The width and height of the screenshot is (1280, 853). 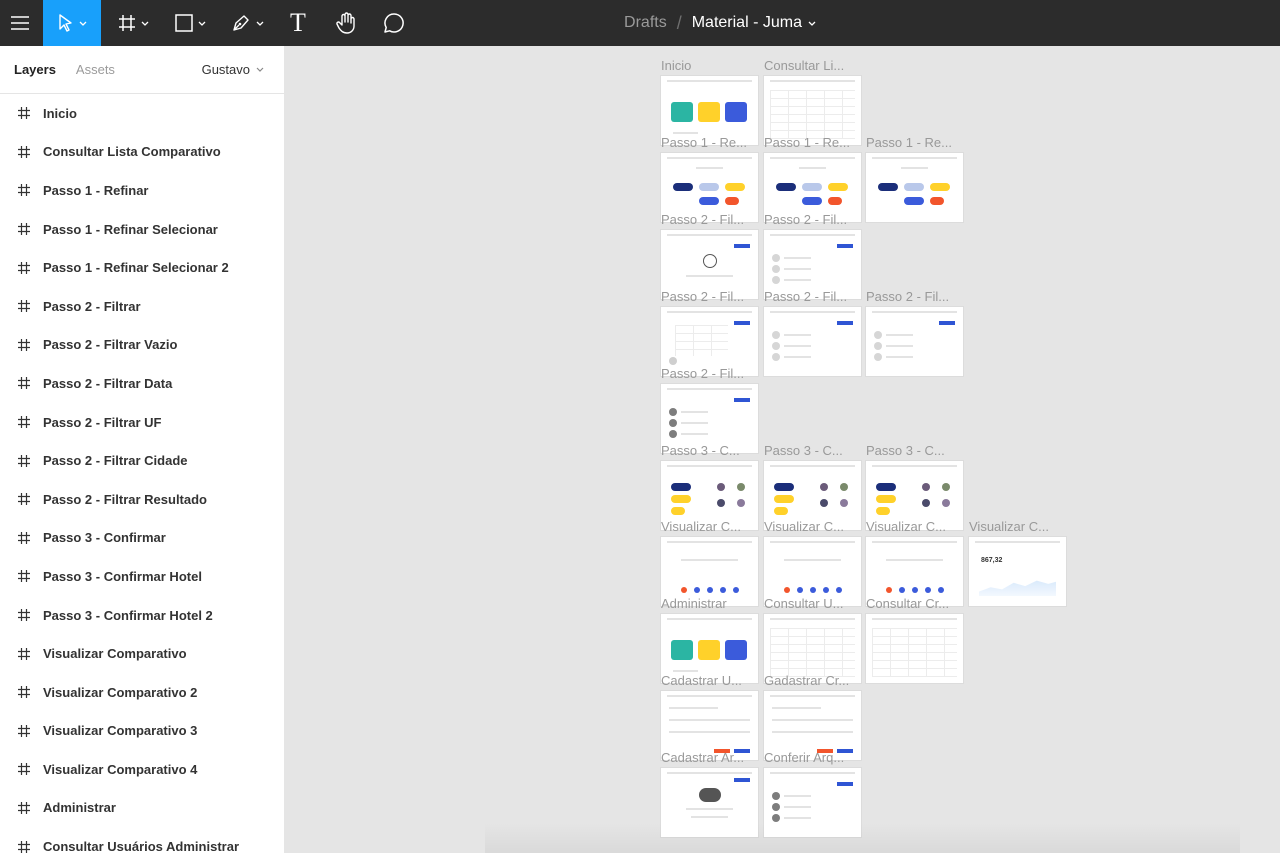 I want to click on layer-item: Passo 3 - Confirmar Hotel, so click(x=142, y=576).